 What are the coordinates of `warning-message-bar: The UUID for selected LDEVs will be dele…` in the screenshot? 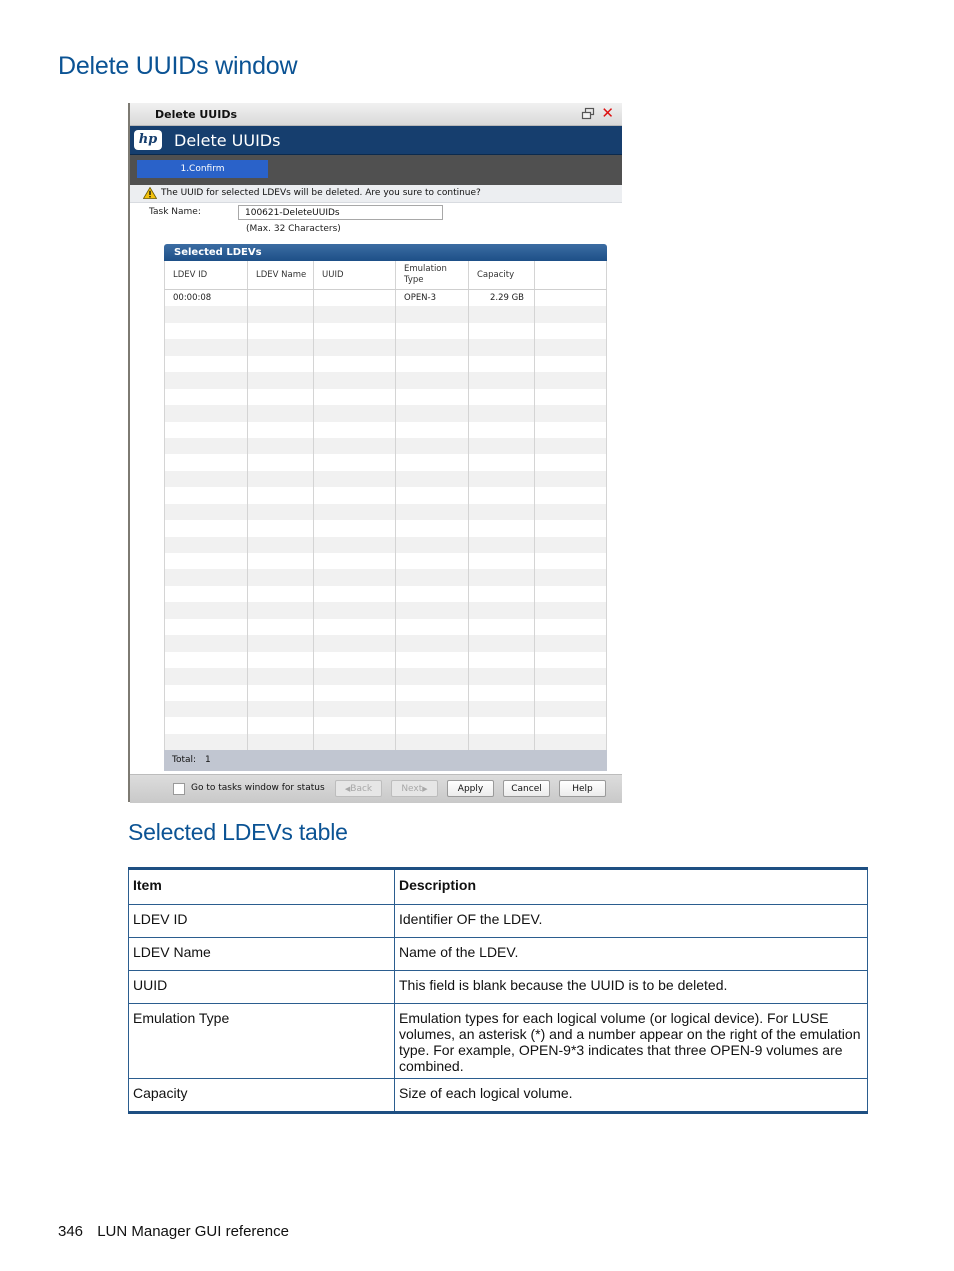 It's located at (376, 194).